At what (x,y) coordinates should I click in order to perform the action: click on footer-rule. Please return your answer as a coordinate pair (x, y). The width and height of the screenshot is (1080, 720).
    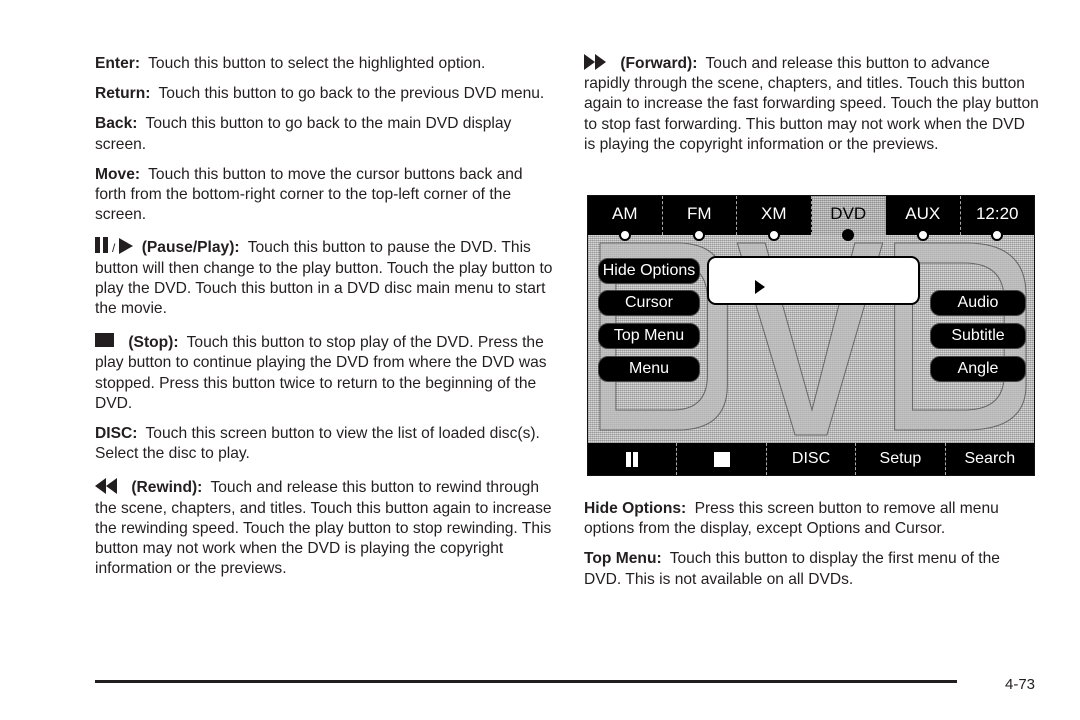
    Looking at the image, I should click on (526, 681).